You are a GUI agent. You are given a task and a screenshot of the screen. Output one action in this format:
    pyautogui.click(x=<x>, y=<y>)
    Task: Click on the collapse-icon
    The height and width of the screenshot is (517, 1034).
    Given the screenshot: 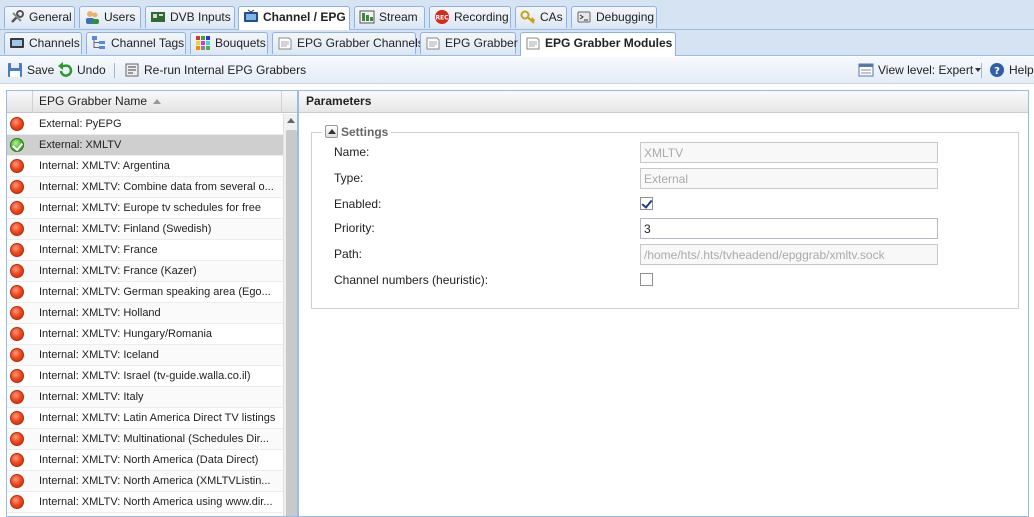 What is the action you would take?
    pyautogui.click(x=331, y=131)
    